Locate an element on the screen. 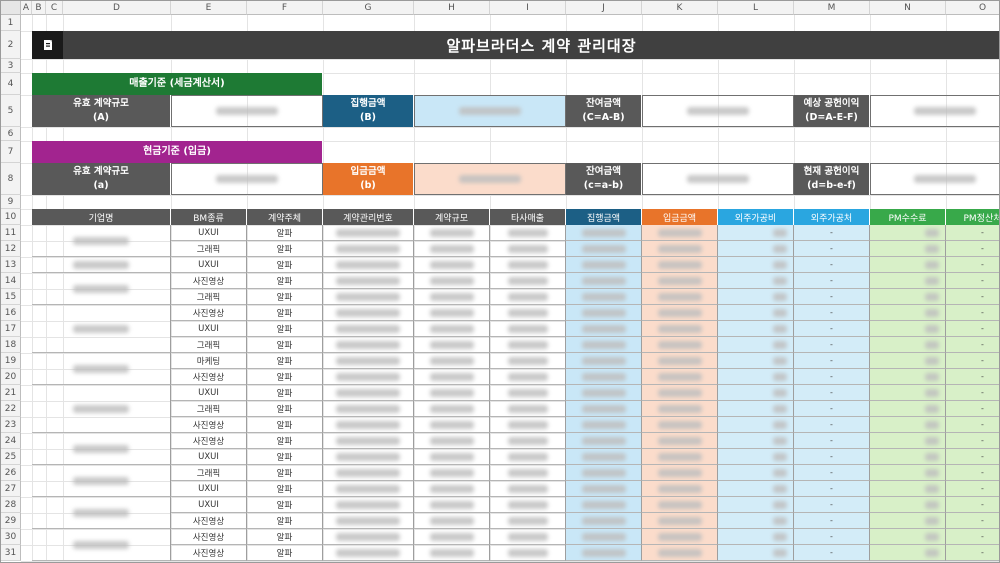  column-header-h: H is located at coordinates (452, 8).